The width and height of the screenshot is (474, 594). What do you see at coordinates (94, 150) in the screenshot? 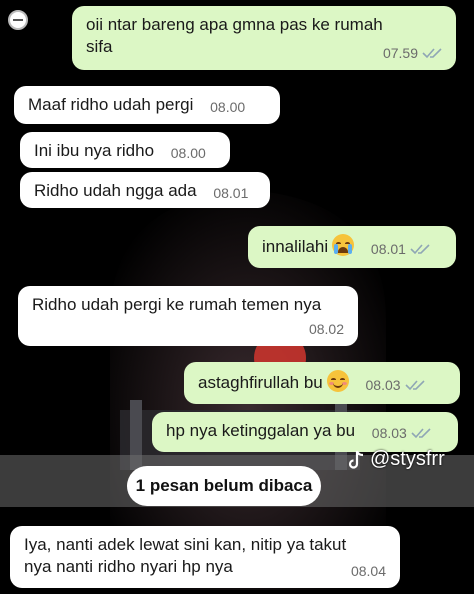
I see `message-text: Ini ibu nya ridho` at bounding box center [94, 150].